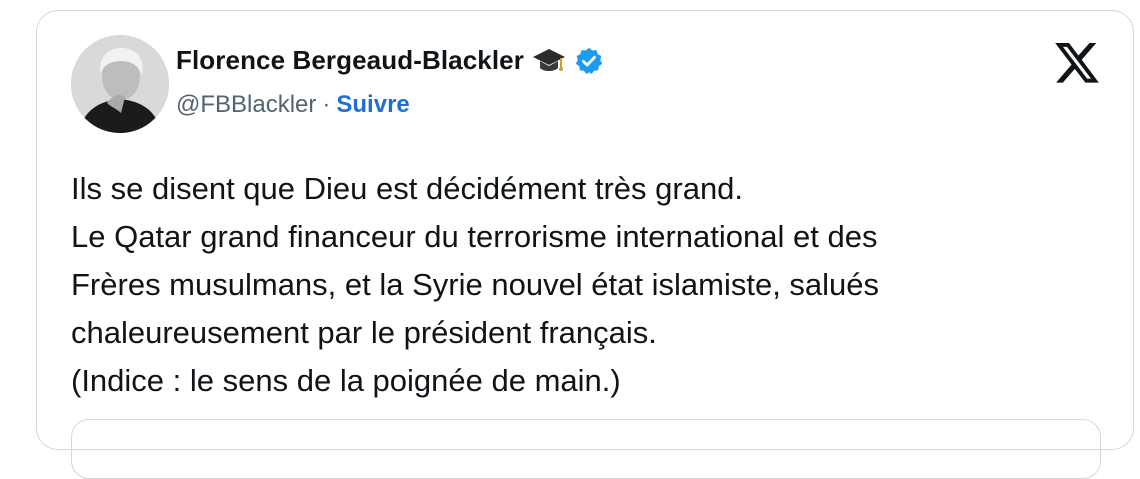 This screenshot has height=479, width=1140. Describe the element at coordinates (350, 60) in the screenshot. I see `author-display-name: Florence Bergeaud-Blackler` at that location.